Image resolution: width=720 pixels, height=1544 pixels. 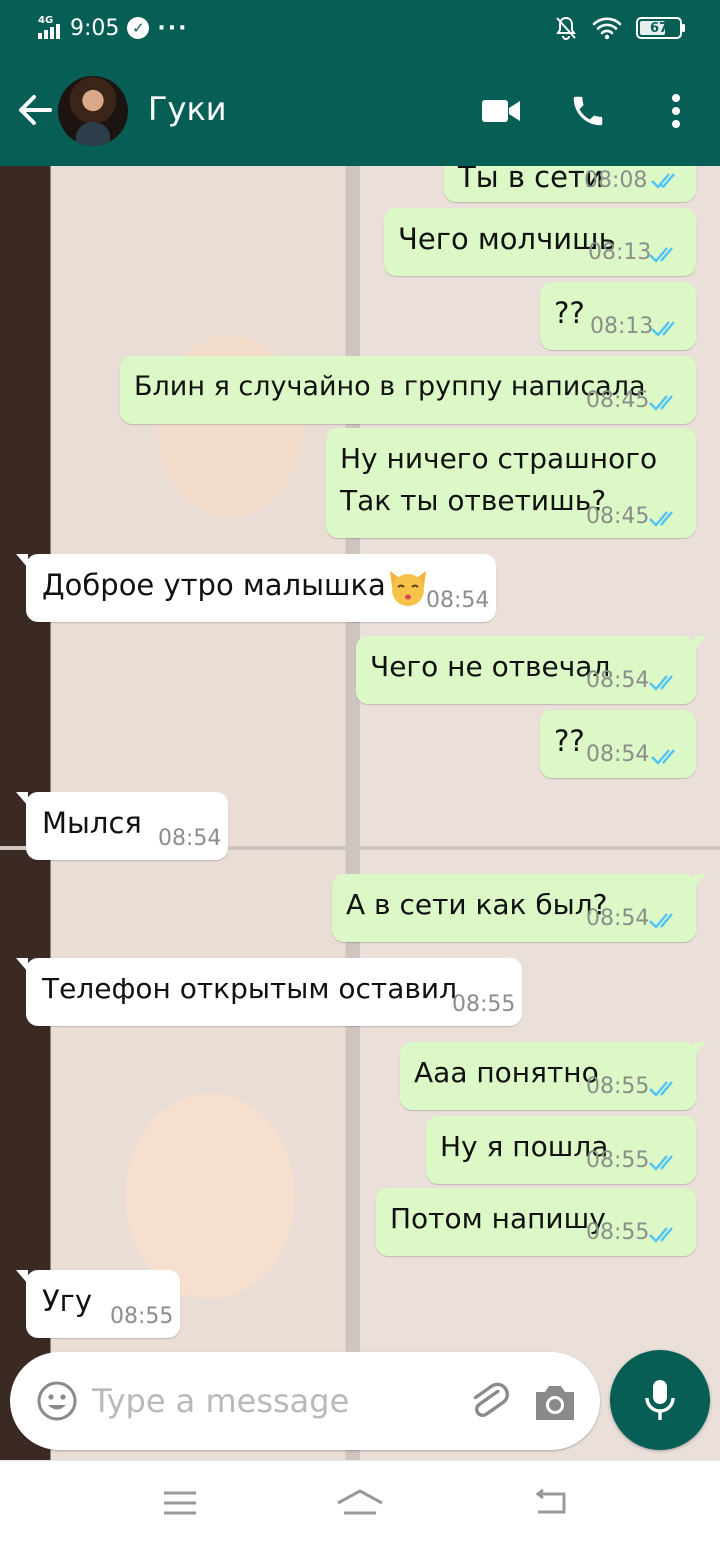 What do you see at coordinates (407, 588) in the screenshot?
I see `kissing-cat-emoji-icon` at bounding box center [407, 588].